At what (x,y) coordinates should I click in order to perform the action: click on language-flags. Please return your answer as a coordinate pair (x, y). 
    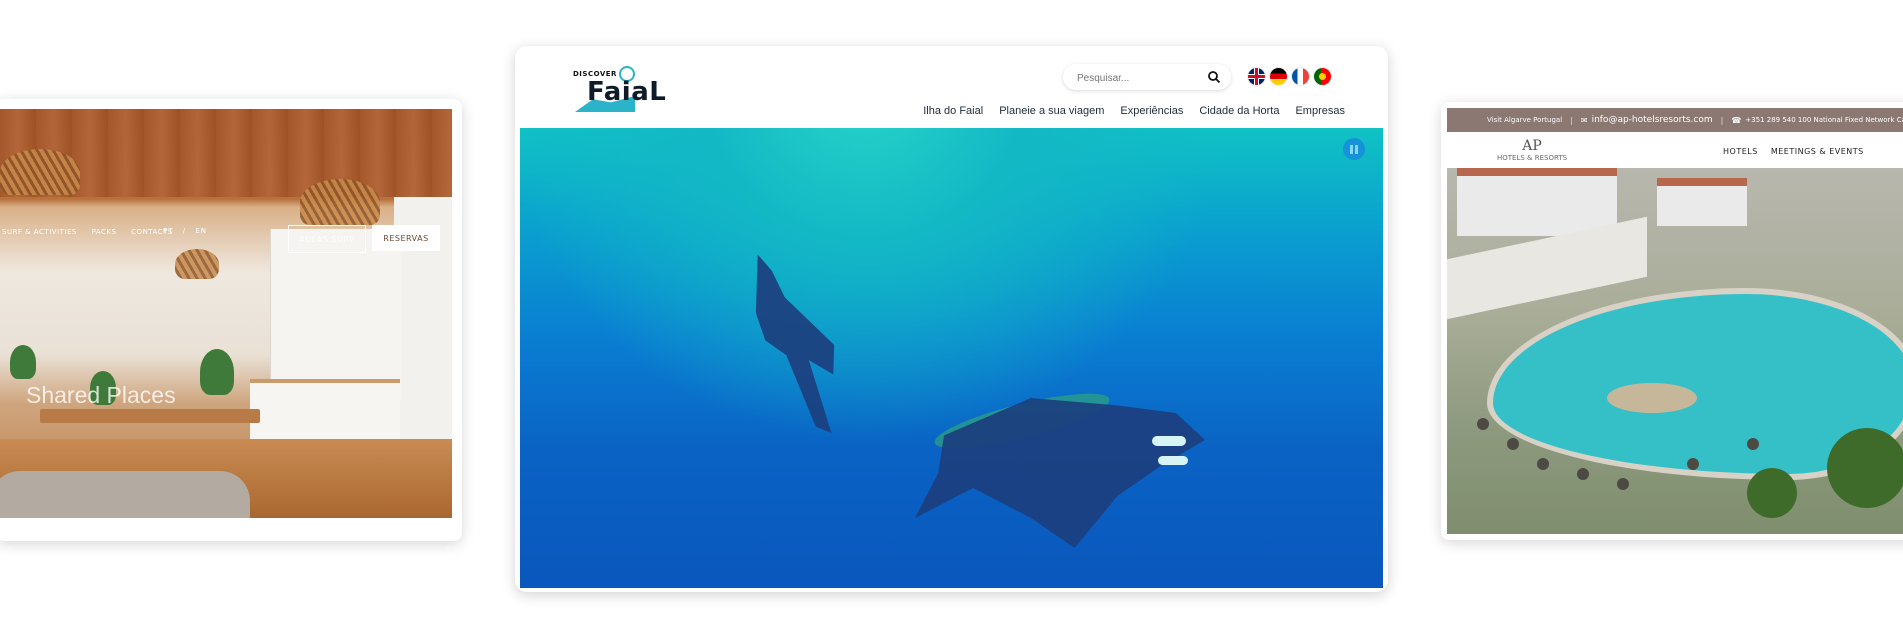
    Looking at the image, I should click on (1292, 76).